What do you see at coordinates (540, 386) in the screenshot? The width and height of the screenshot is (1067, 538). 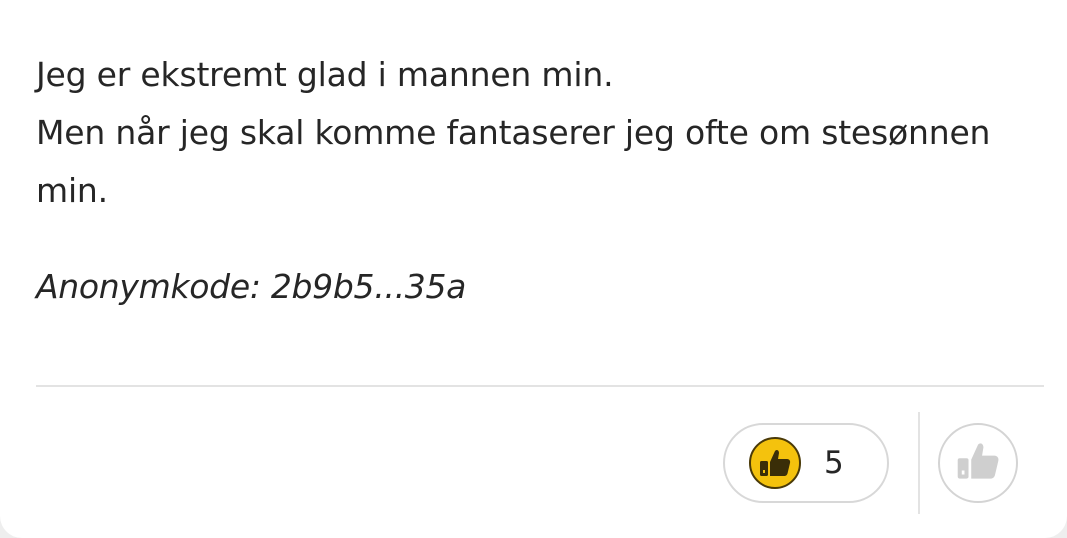 I see `divider` at bounding box center [540, 386].